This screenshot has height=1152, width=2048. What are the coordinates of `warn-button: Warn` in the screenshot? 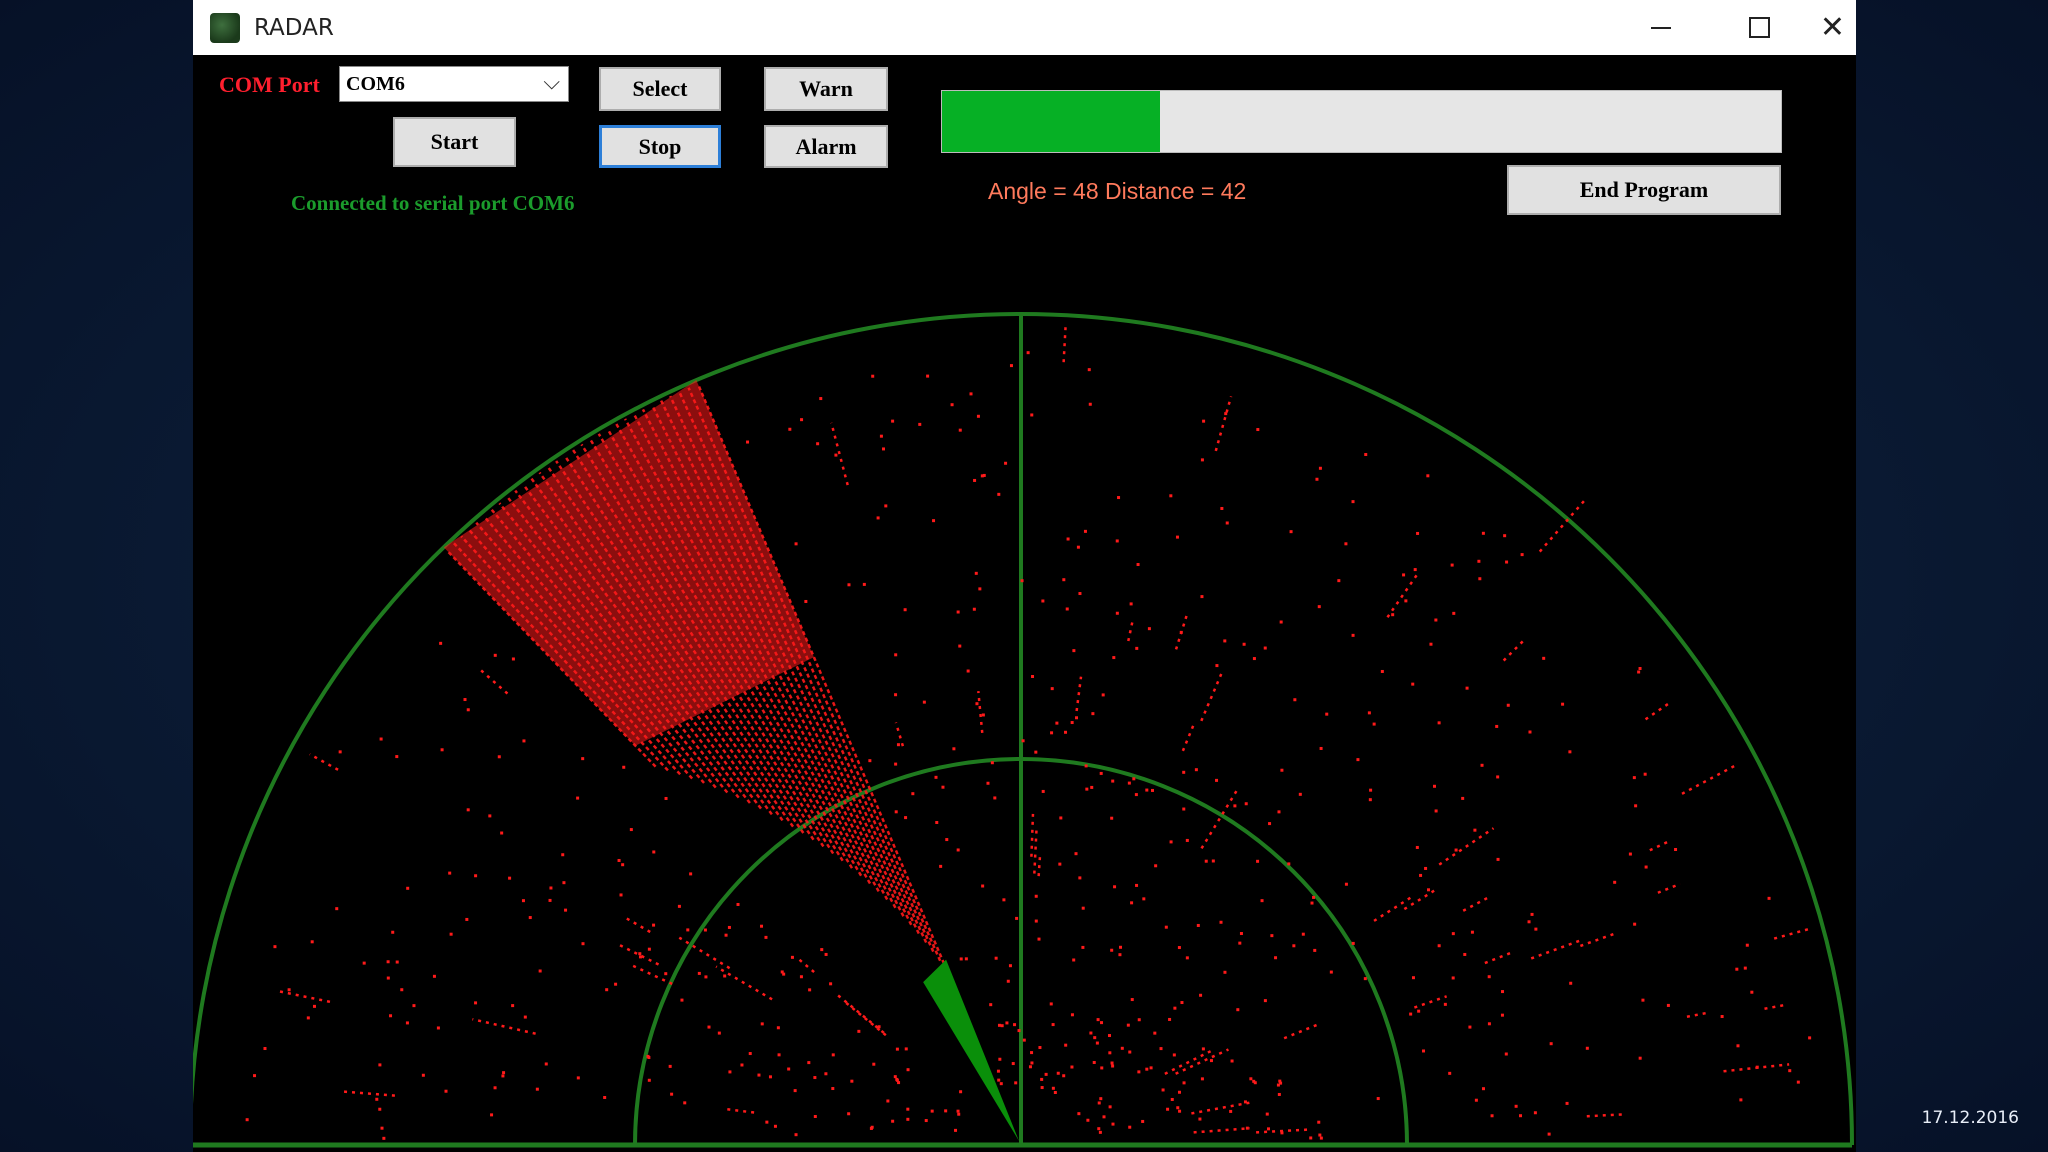 It's located at (826, 89).